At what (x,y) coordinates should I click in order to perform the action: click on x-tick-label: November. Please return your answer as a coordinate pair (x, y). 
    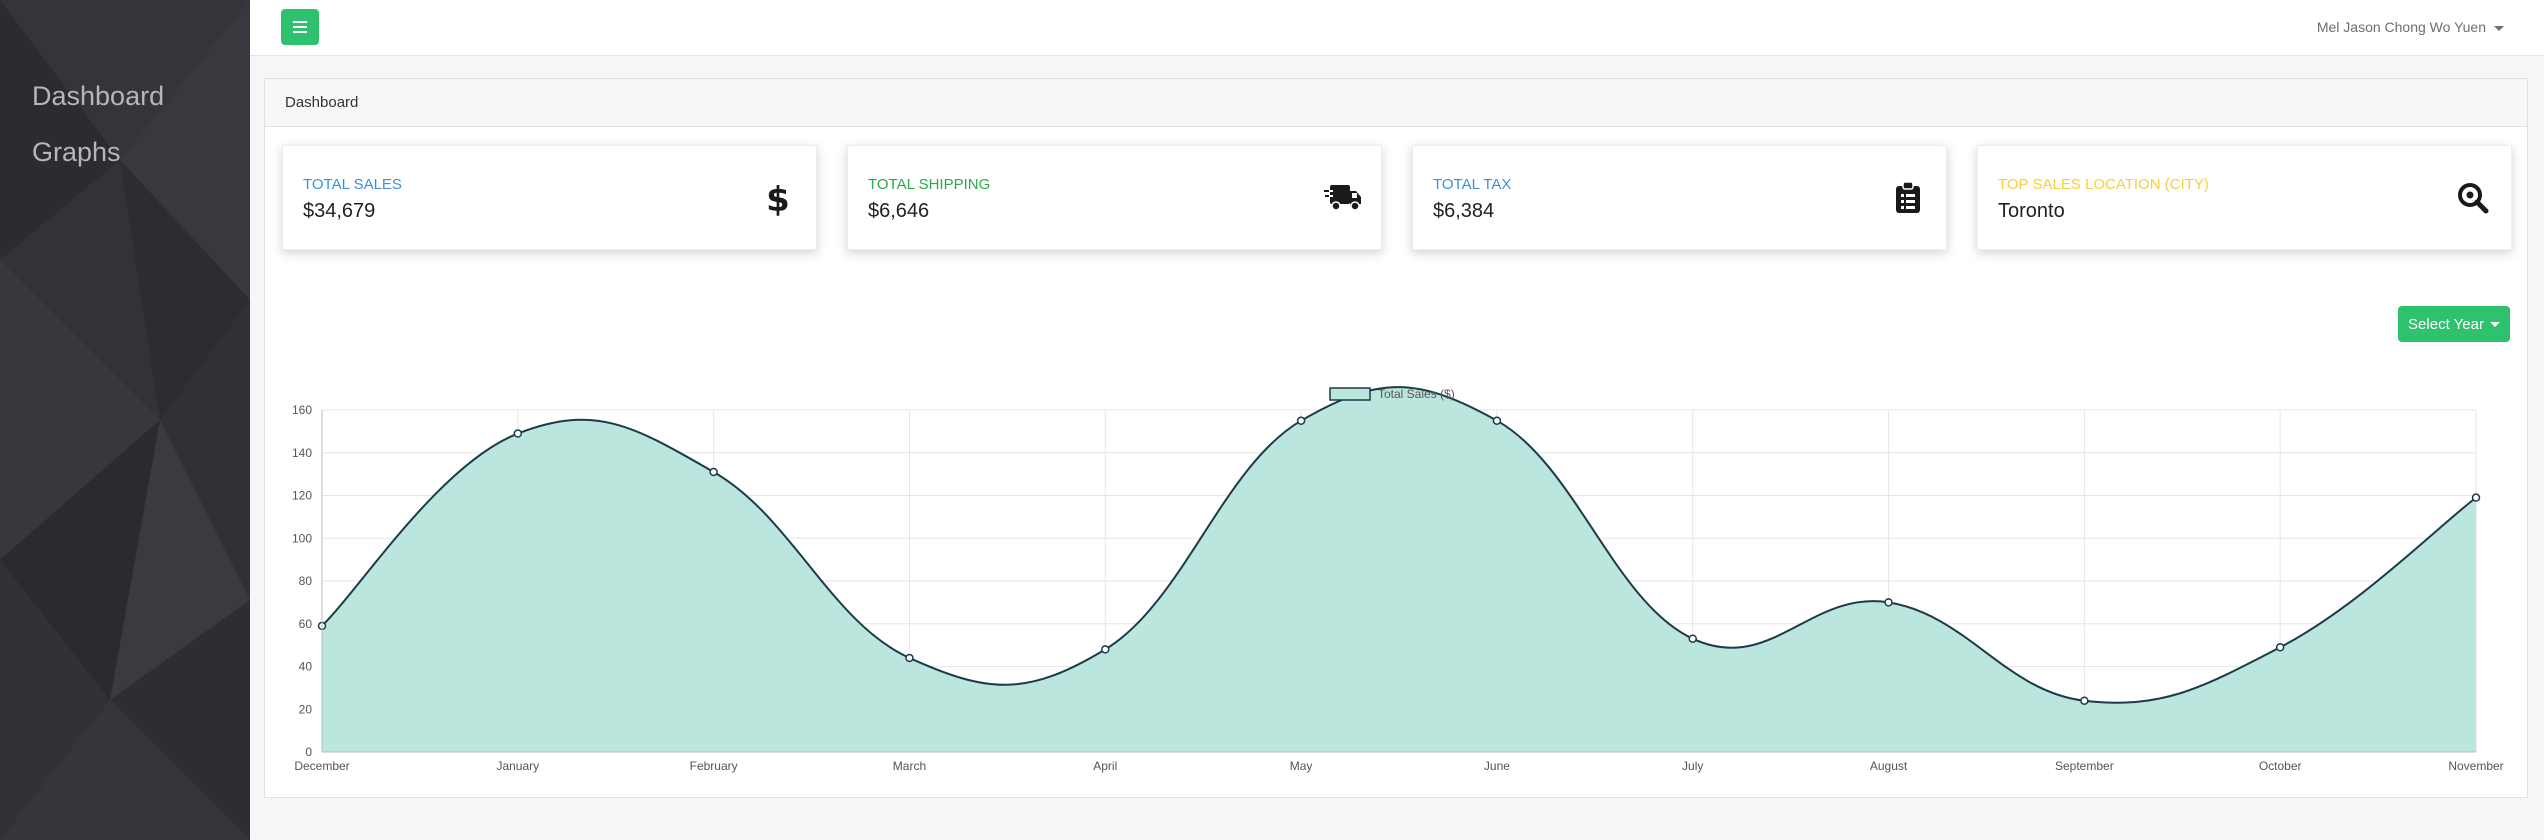
    Looking at the image, I should click on (2475, 766).